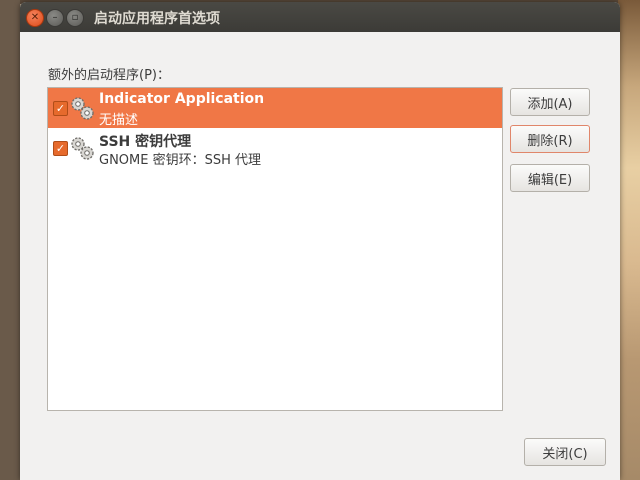  I want to click on titlebar: ✕ – ▫ 启动应用程序首选项, so click(320, 17).